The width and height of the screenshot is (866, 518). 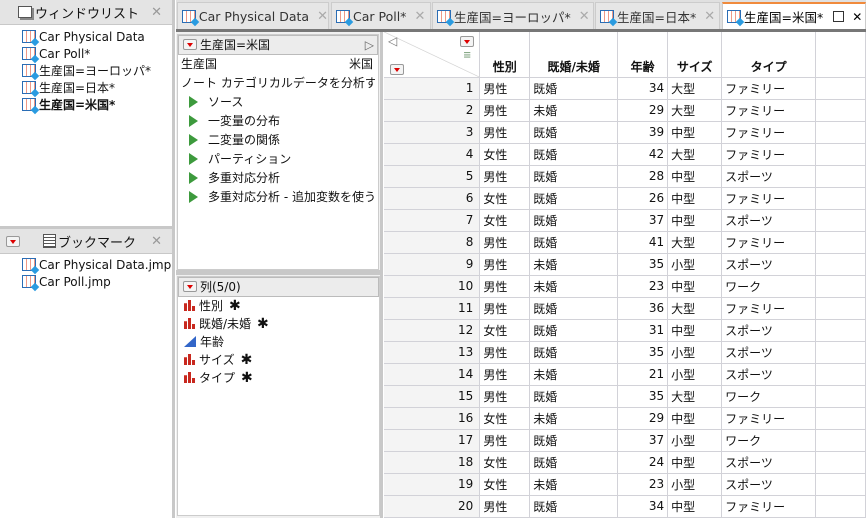 What do you see at coordinates (769, 220) in the screenshot?
I see `cell: スポーツ` at bounding box center [769, 220].